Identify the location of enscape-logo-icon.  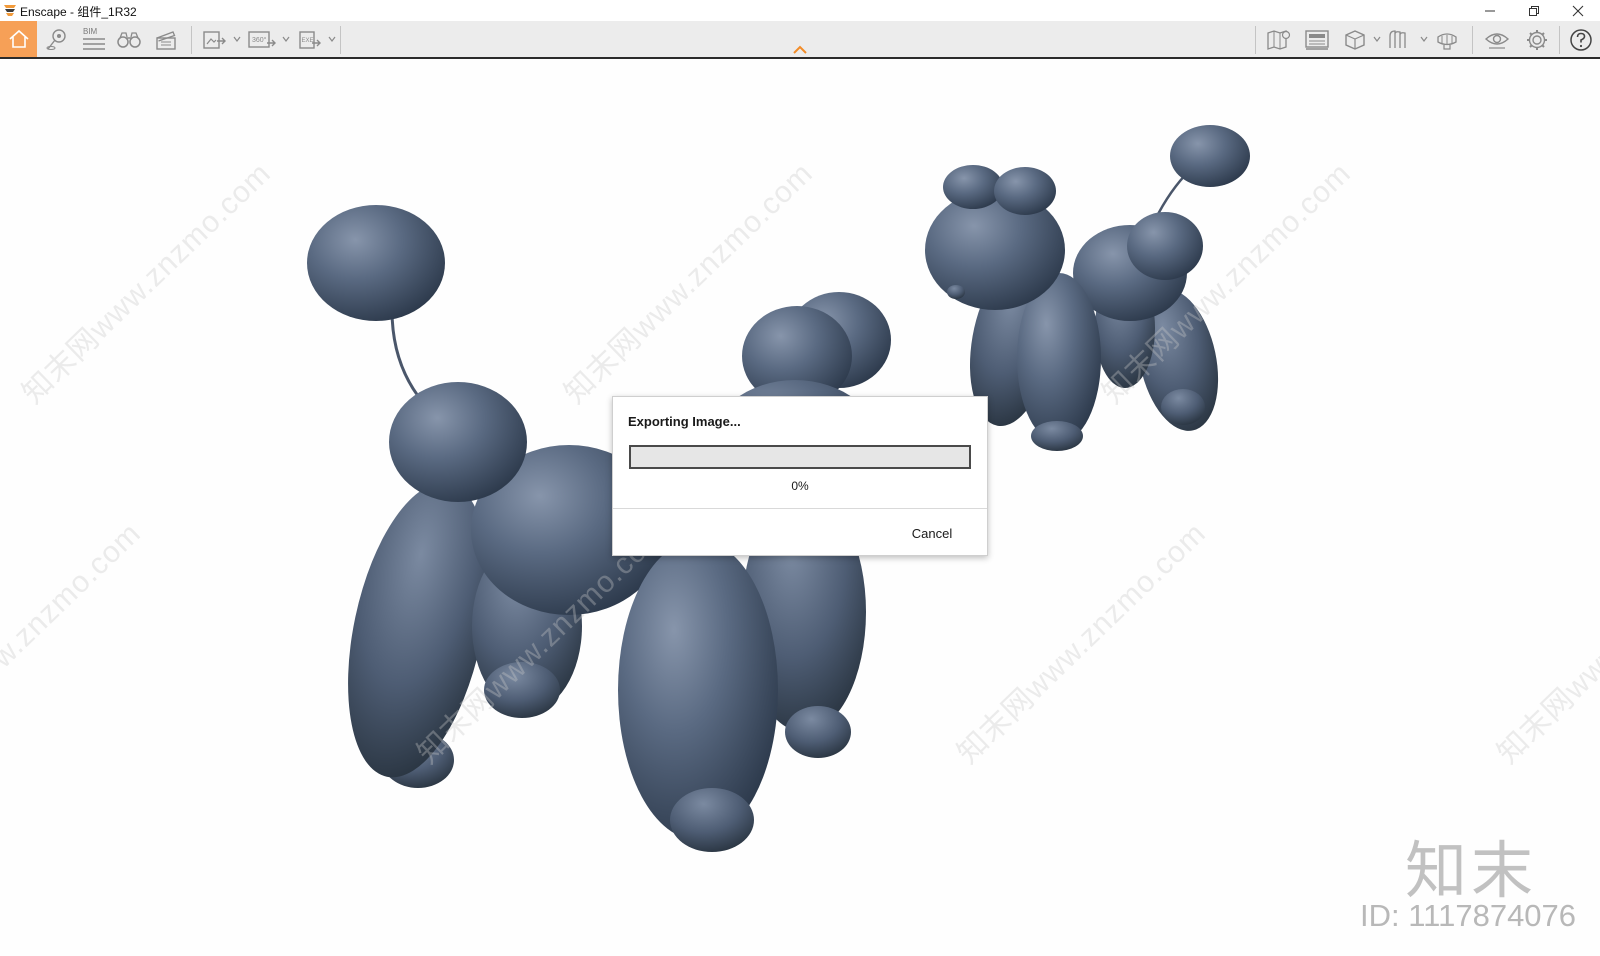
(10, 10).